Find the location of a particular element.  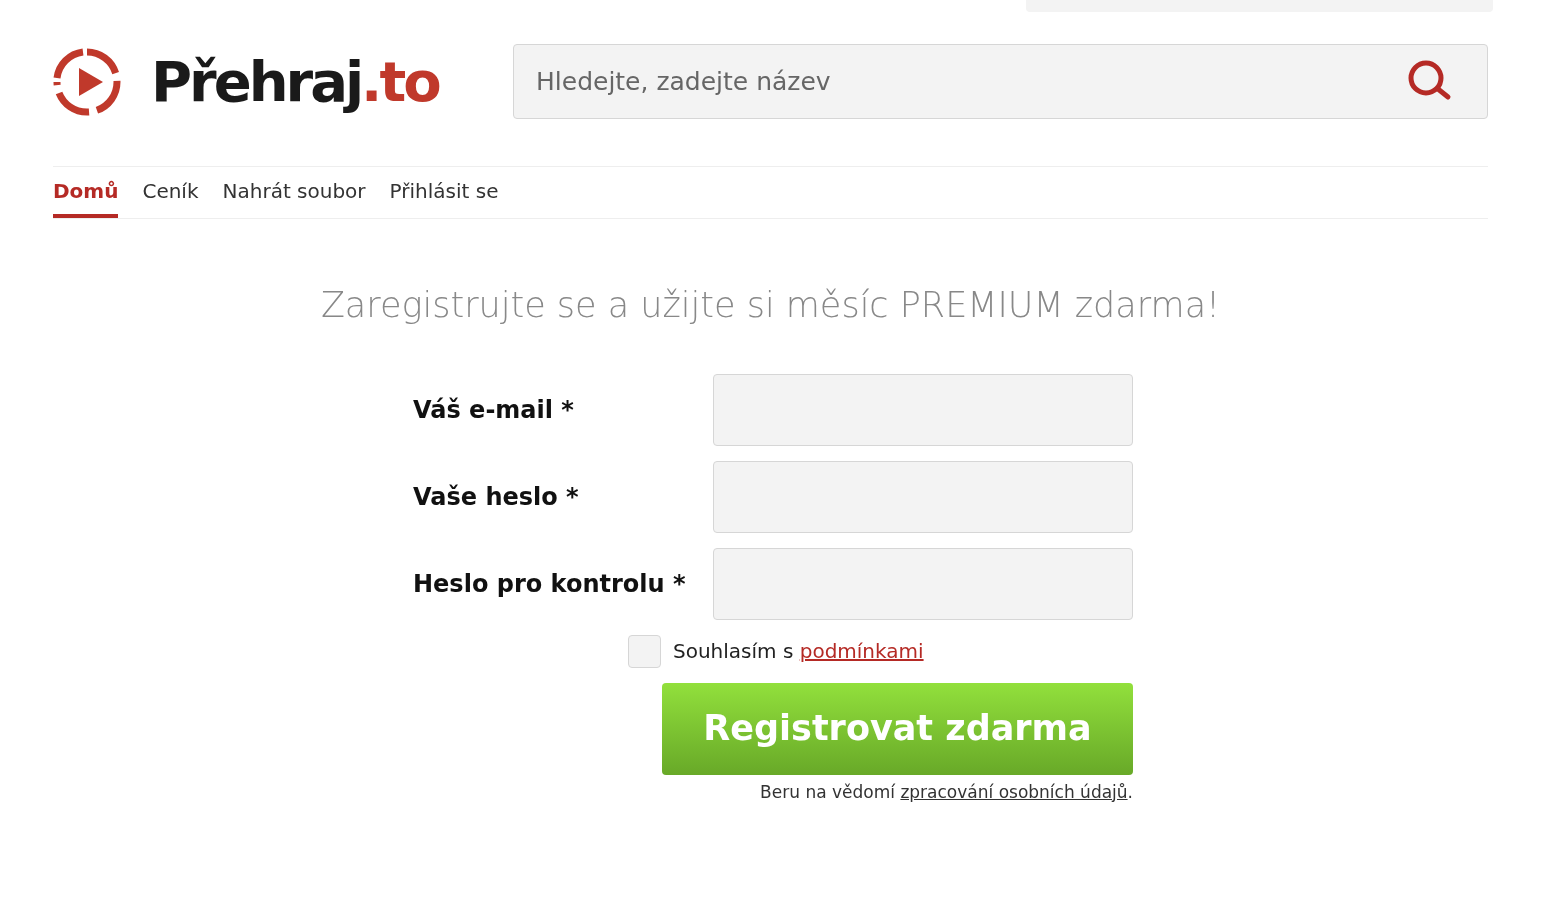

nav-tab: Nahrát soubor is located at coordinates (294, 192).